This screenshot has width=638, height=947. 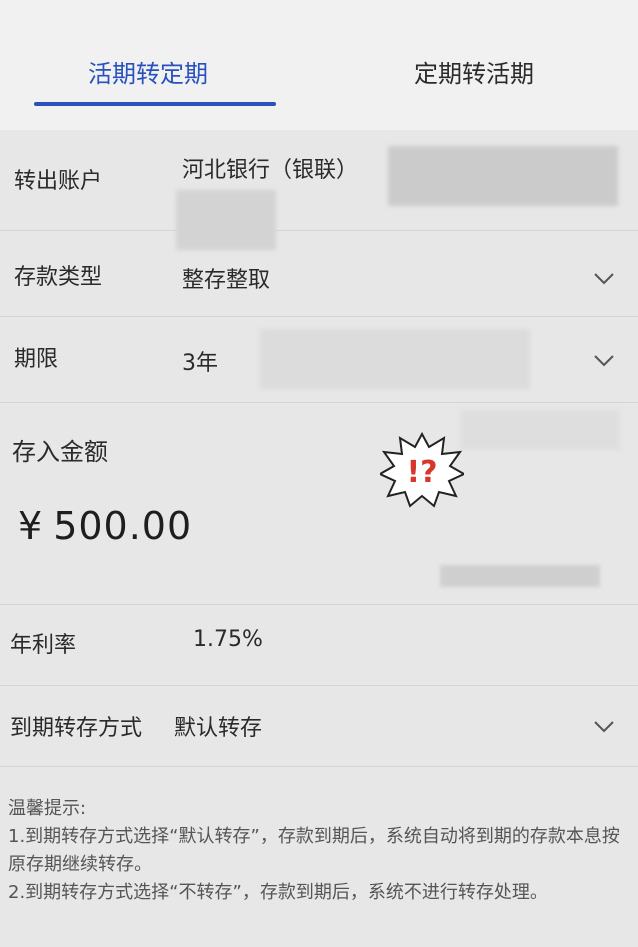 What do you see at coordinates (319, 273) in the screenshot?
I see `deposit-type-row: 存款类型 整存整取` at bounding box center [319, 273].